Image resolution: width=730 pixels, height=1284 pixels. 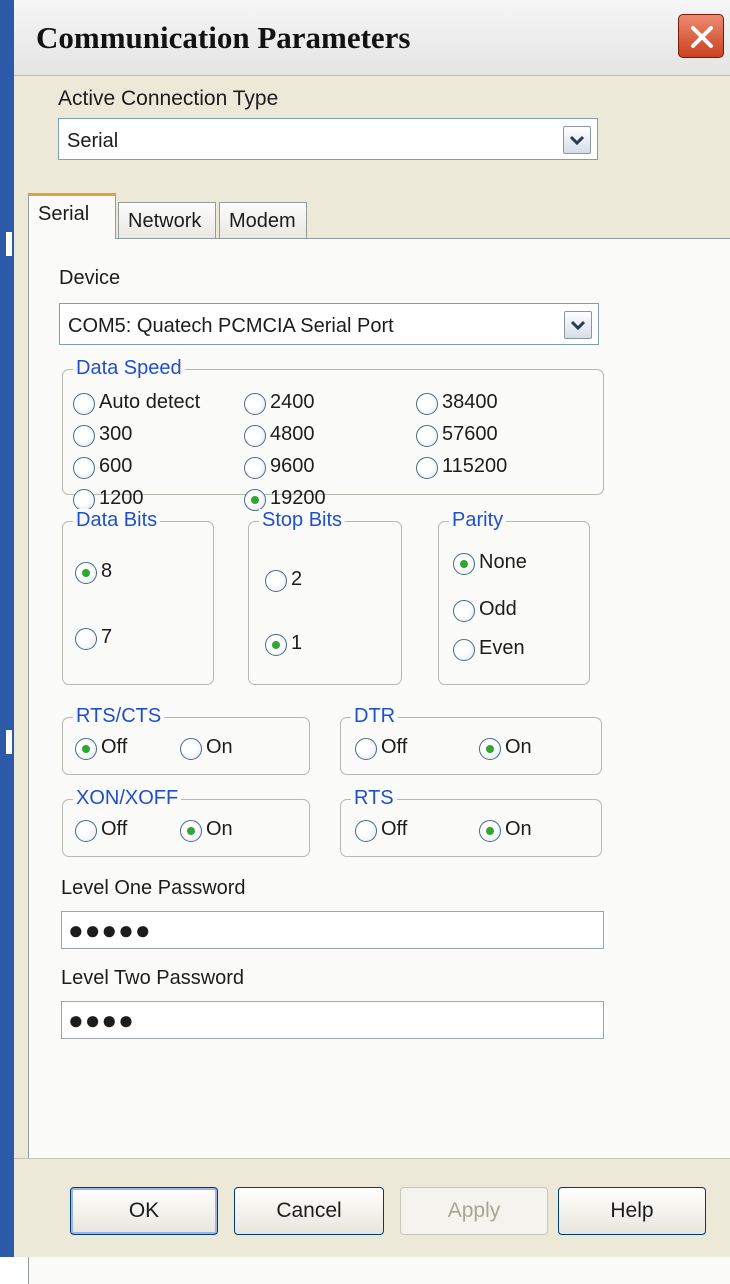 I want to click on dtr-group: DTR Off On, so click(x=471, y=740).